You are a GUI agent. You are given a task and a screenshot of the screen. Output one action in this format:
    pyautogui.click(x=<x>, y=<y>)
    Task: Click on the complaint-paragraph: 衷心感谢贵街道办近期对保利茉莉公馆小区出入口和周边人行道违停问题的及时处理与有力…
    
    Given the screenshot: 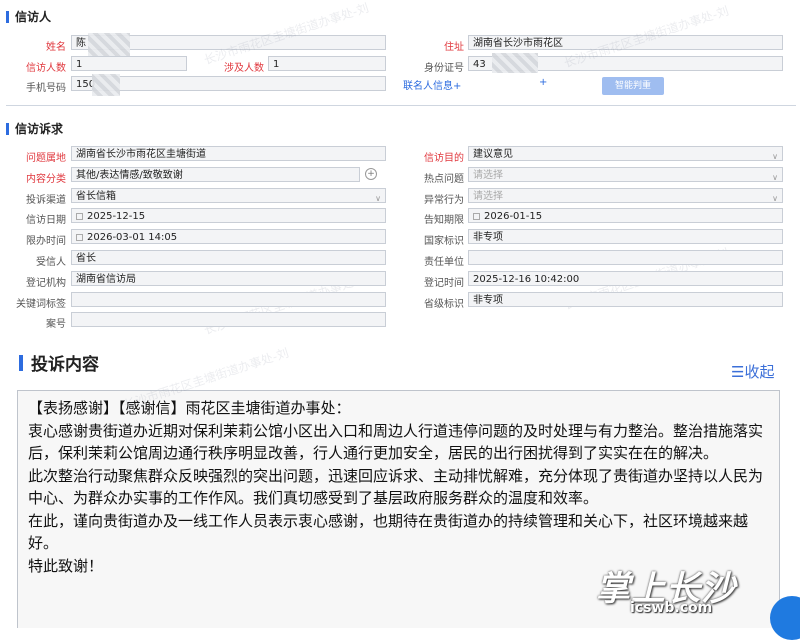 What is the action you would take?
    pyautogui.click(x=396, y=442)
    